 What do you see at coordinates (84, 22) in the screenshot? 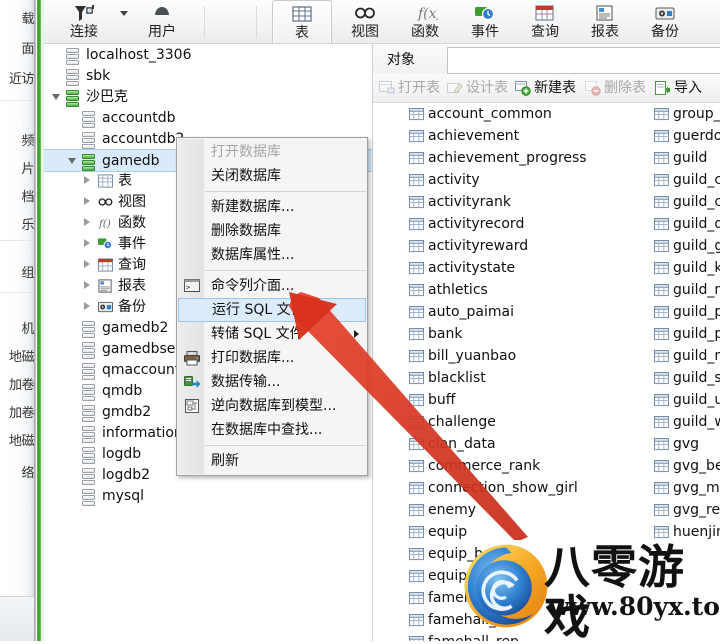
I see `toolbar-button-connection: 连接` at bounding box center [84, 22].